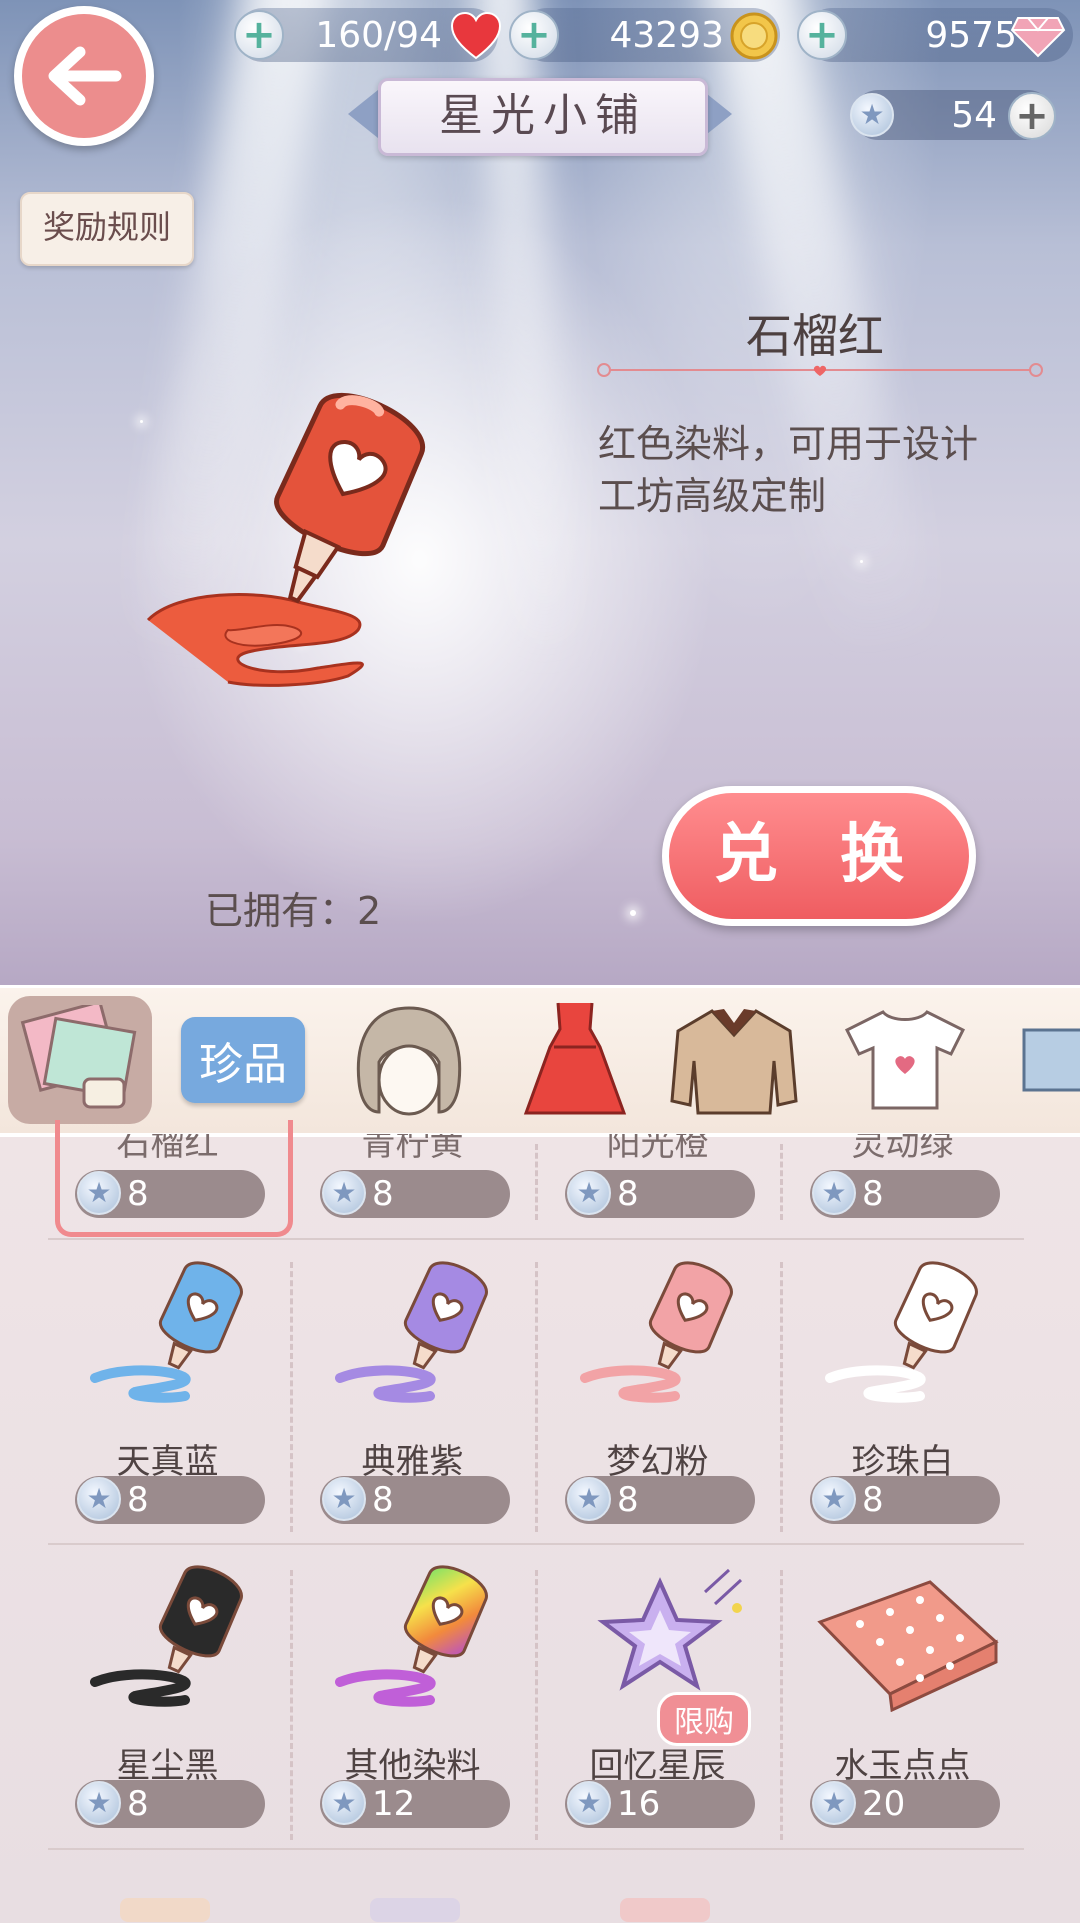 This screenshot has width=1080, height=1923. I want to click on grid-item-pearl-white: 珍珠白 ★ 8, so click(902, 1393).